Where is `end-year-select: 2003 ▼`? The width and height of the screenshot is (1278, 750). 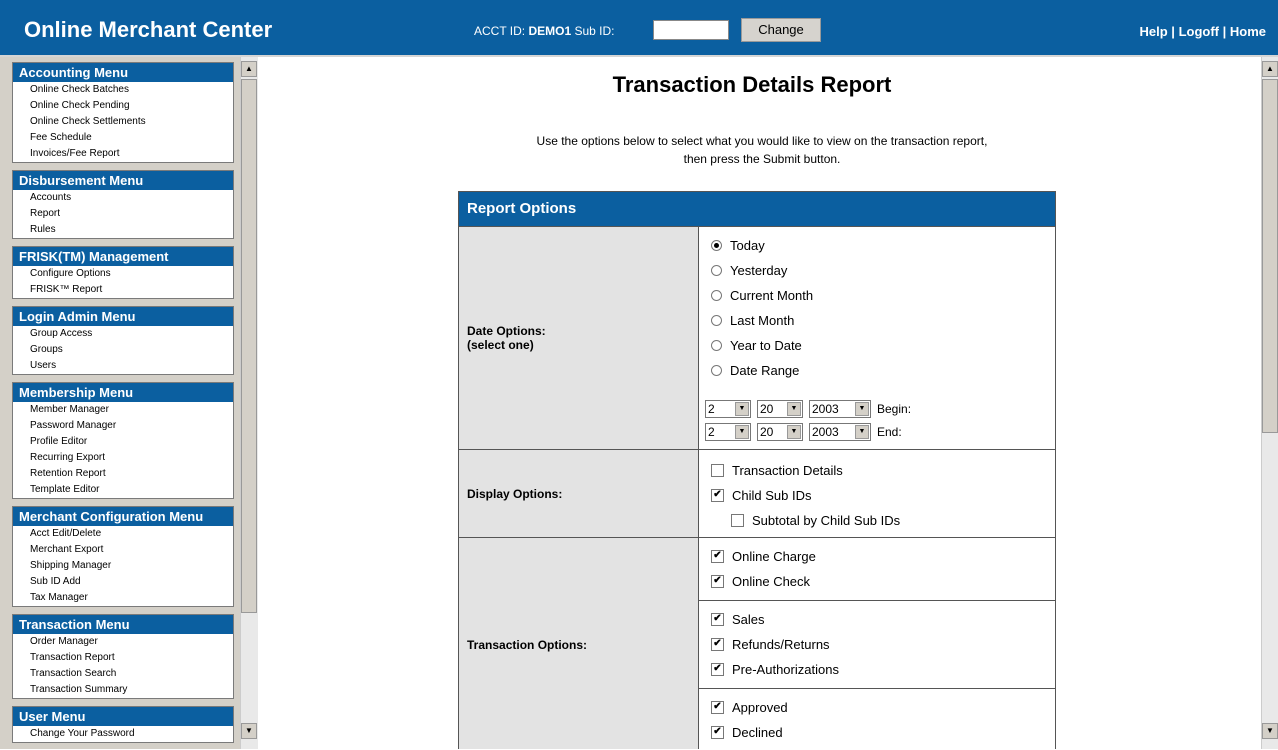
end-year-select: 2003 ▼ is located at coordinates (840, 431).